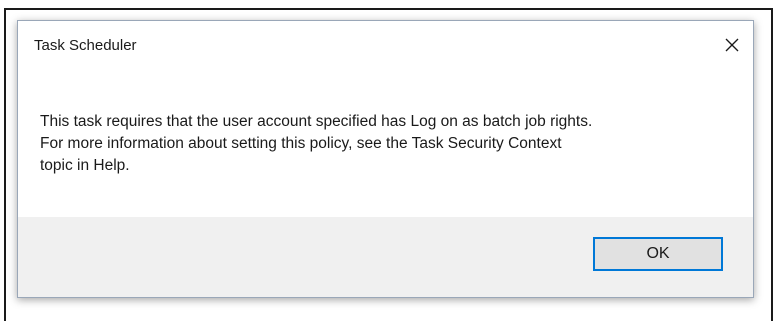  I want to click on close-icon, so click(732, 45).